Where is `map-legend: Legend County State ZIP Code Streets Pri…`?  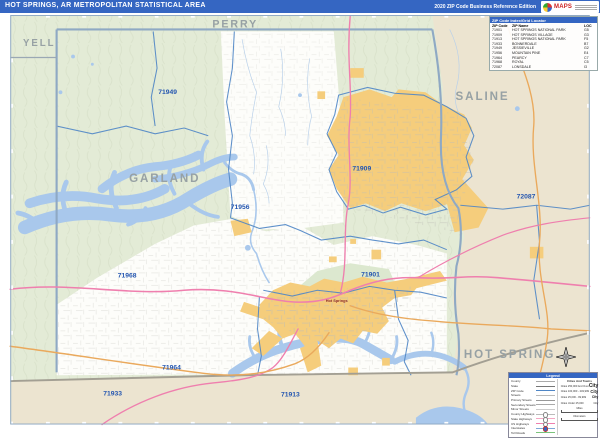
map-legend: Legend County State ZIP Code Streets Pri… is located at coordinates (553, 405).